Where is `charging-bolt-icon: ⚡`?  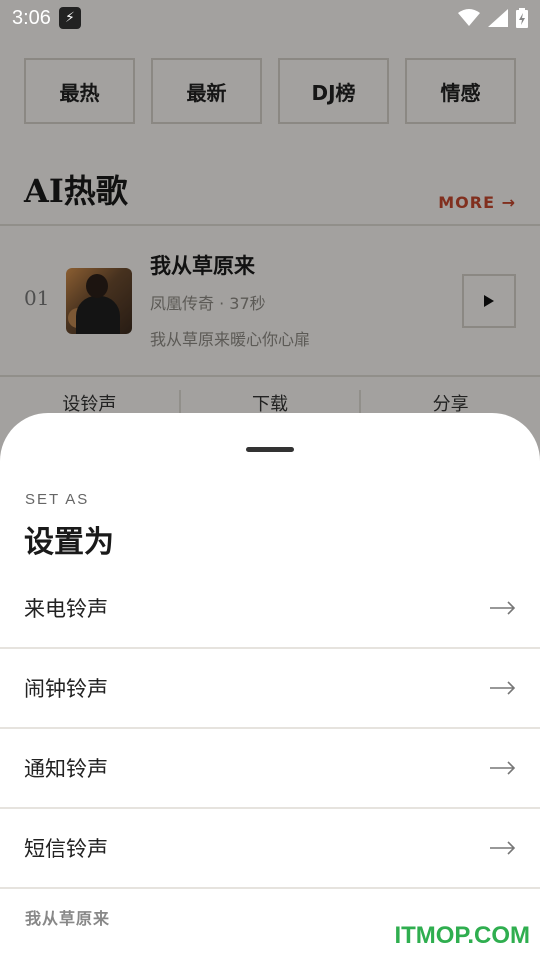
charging-bolt-icon: ⚡ is located at coordinates (69, 18).